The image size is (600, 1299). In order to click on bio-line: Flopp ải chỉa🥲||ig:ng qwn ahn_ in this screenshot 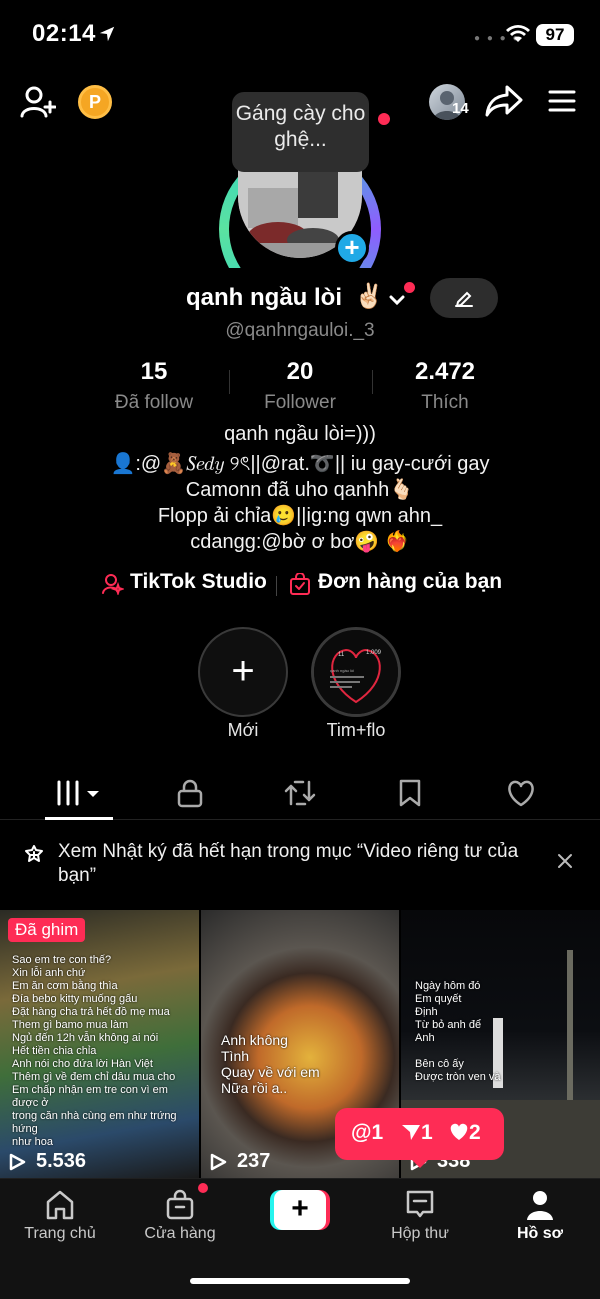, I will do `click(300, 516)`.